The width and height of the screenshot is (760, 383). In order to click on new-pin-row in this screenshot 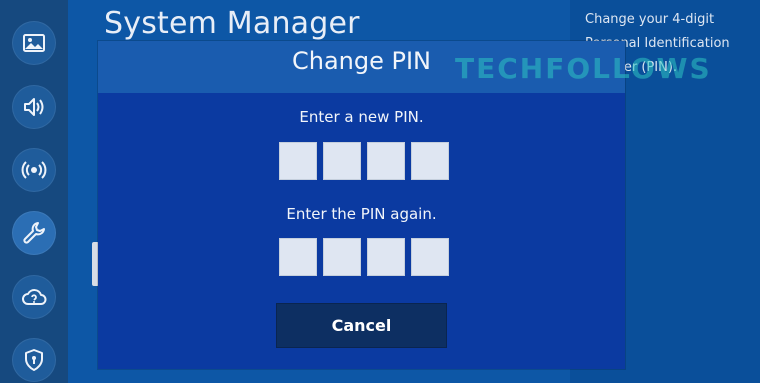, I will do `click(364, 161)`.